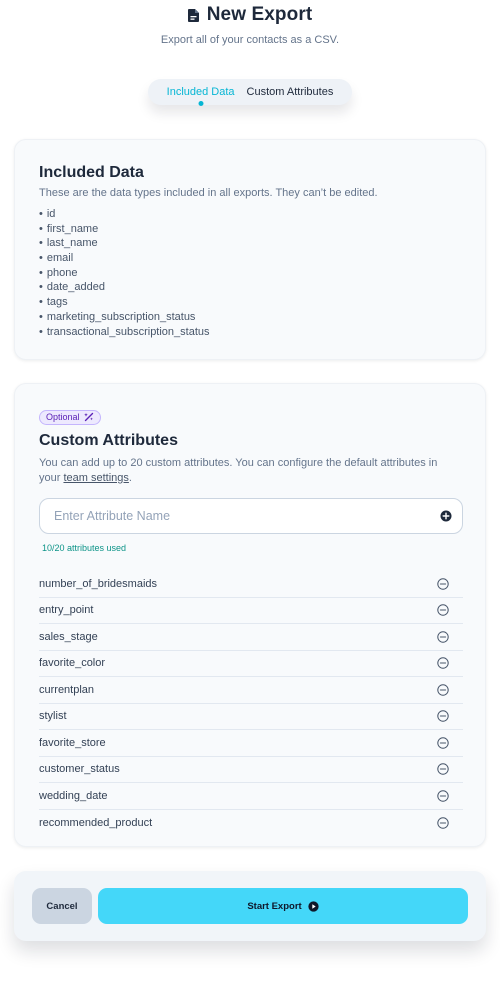  Describe the element at coordinates (250, 214) in the screenshot. I see `list-item: id` at that location.